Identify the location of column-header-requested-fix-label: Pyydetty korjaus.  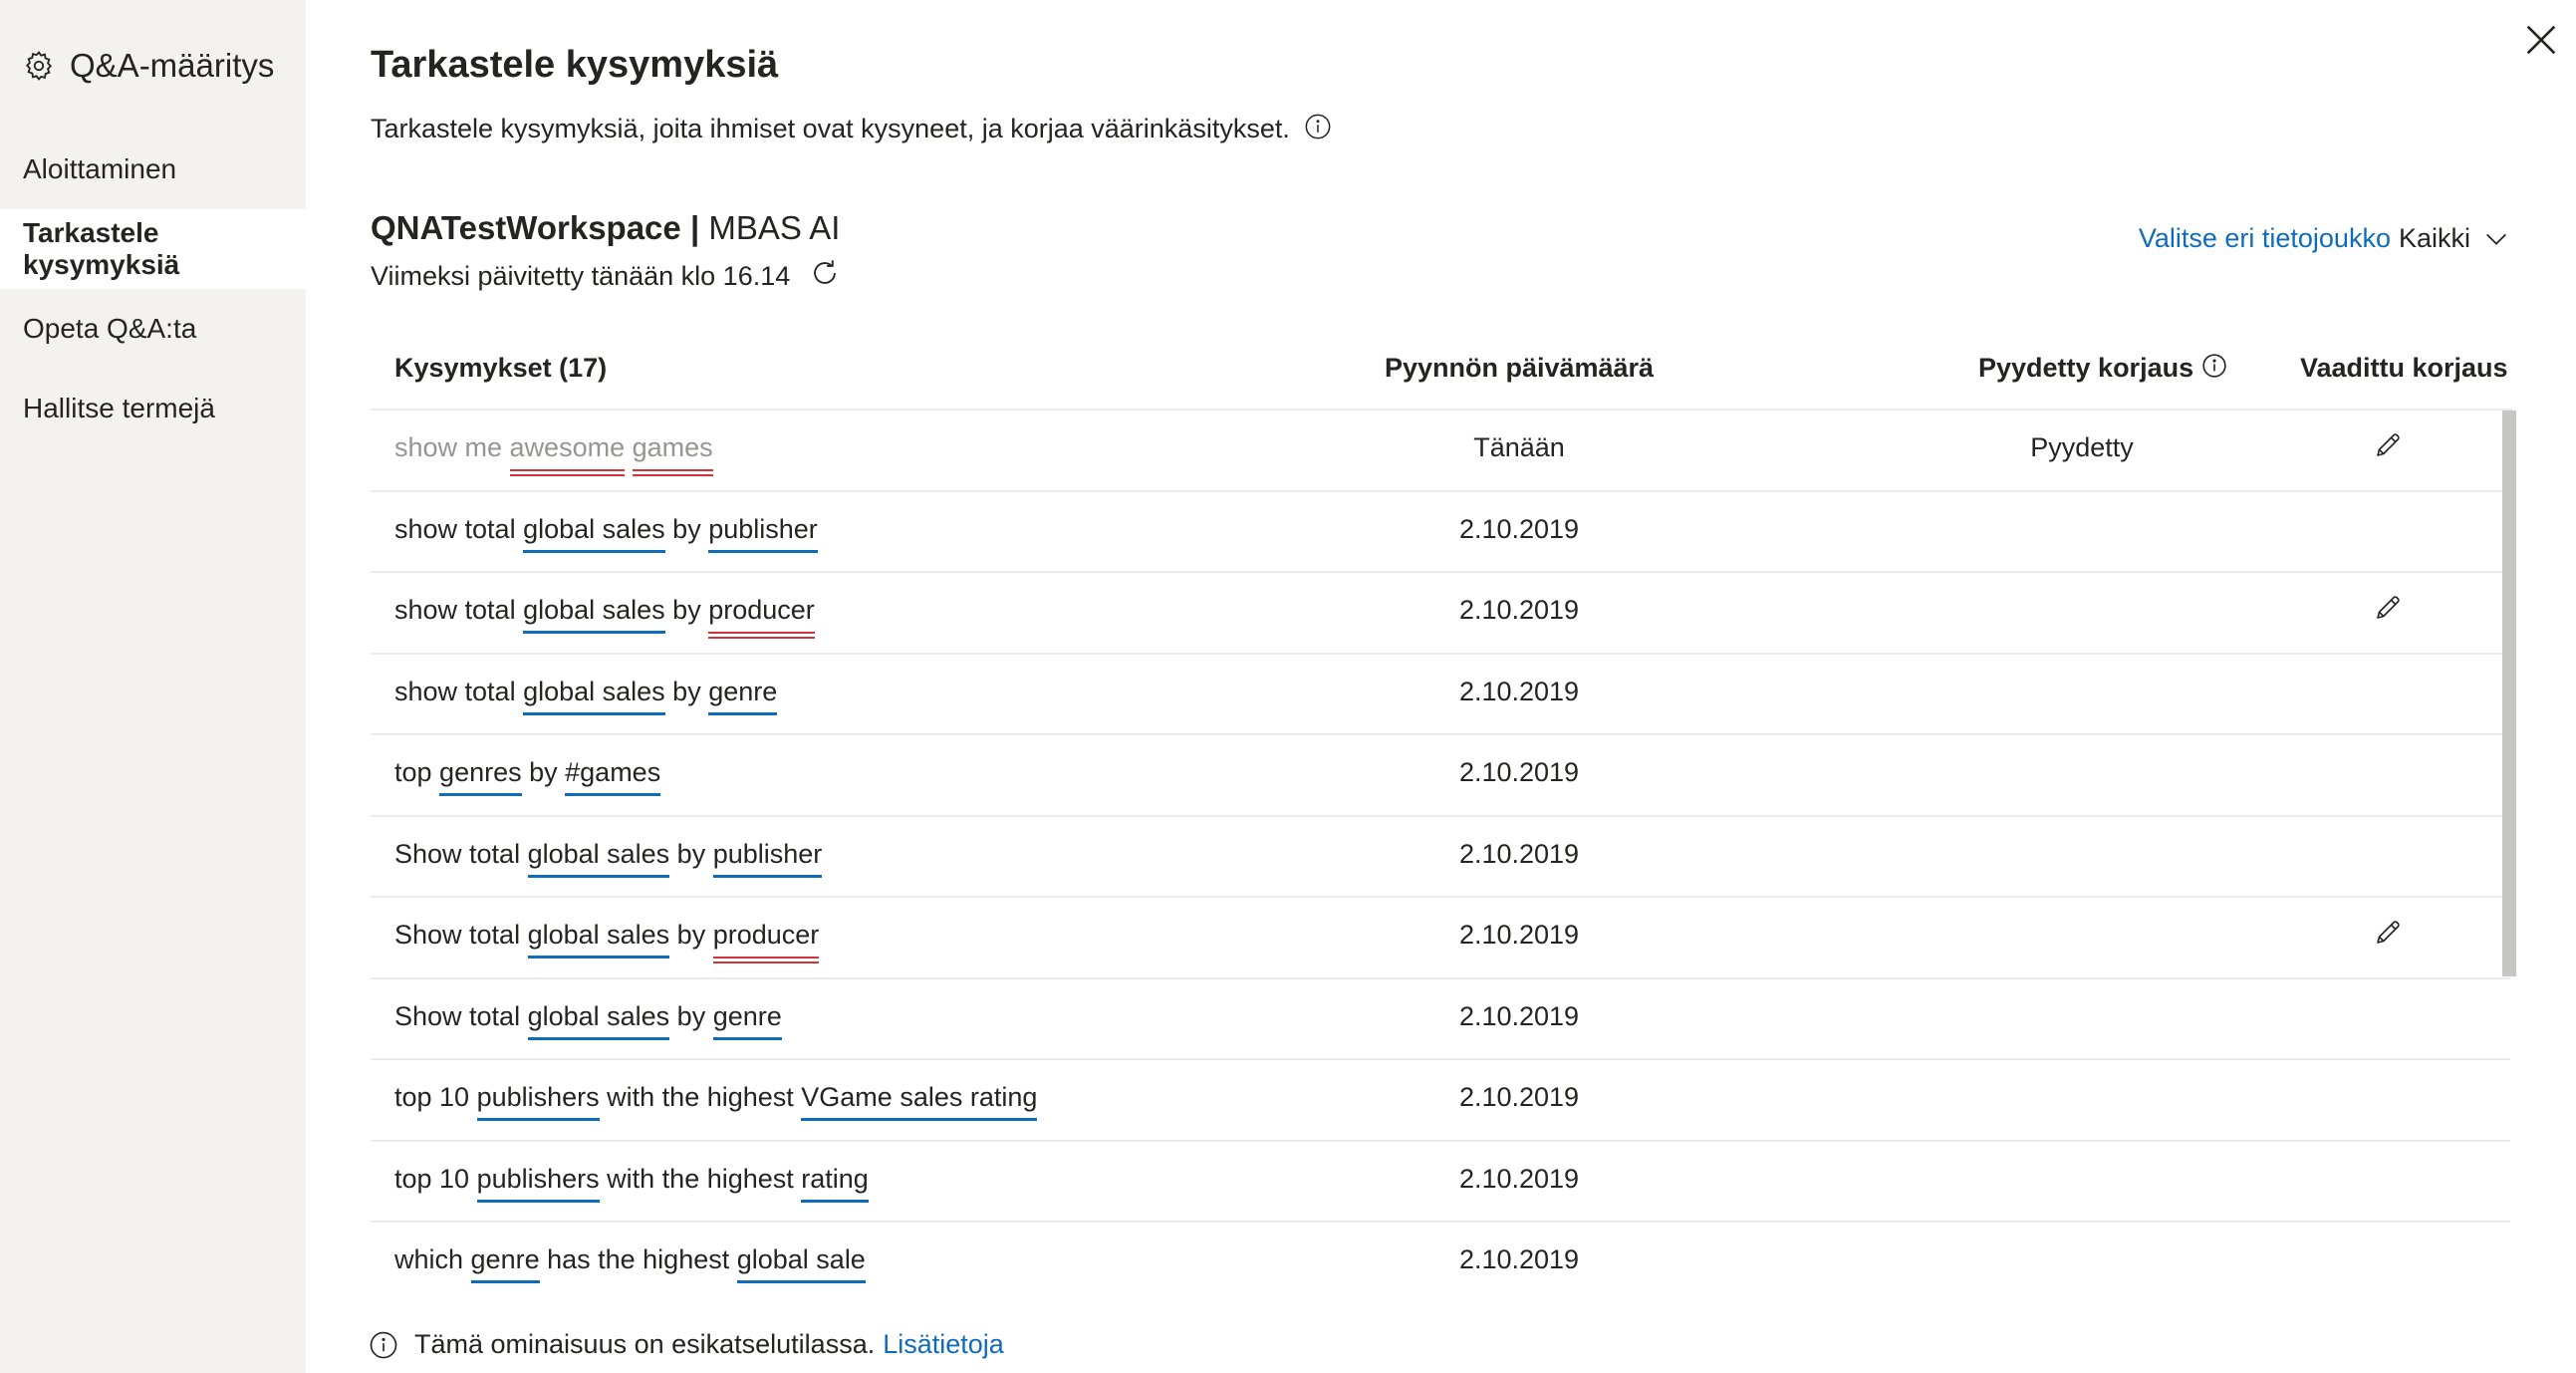
(2086, 368).